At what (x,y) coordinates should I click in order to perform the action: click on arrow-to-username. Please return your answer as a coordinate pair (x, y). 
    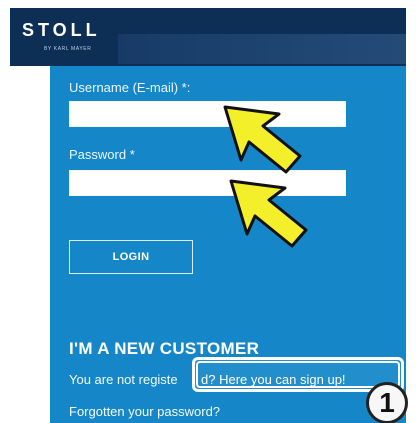
    Looking at the image, I should click on (262, 139).